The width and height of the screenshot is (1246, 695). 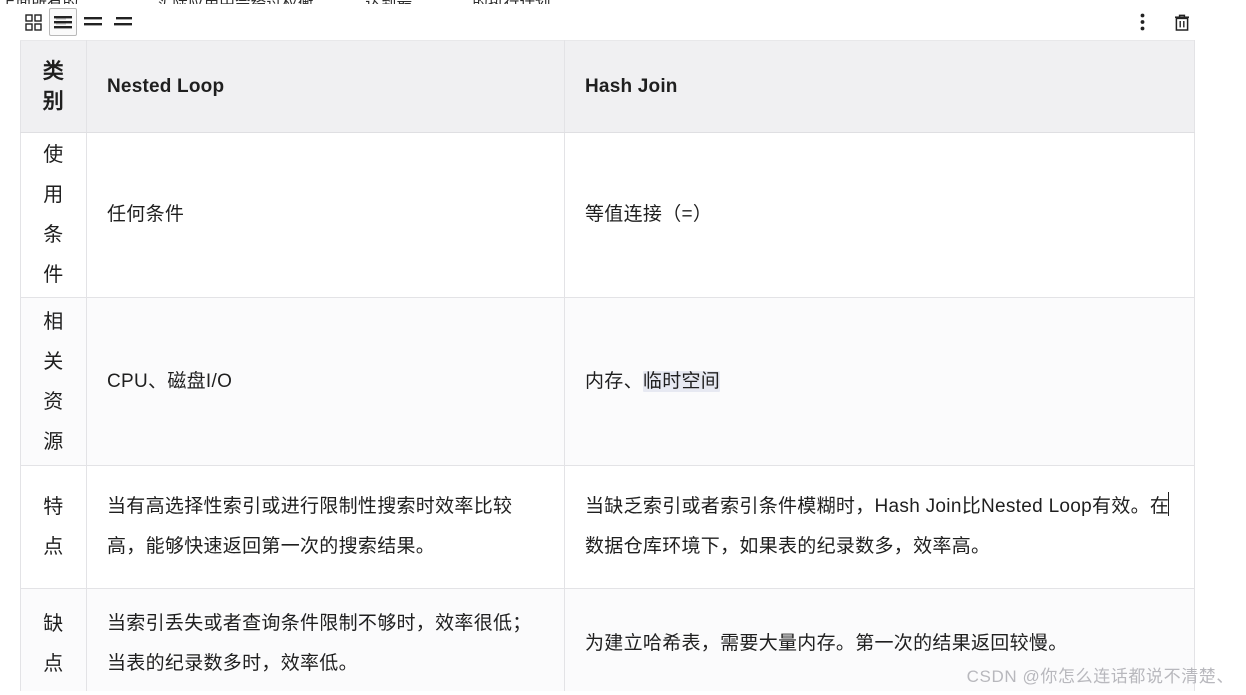 I want to click on cell-resource-hash-join-selection: 临时空间, so click(x=681, y=381).